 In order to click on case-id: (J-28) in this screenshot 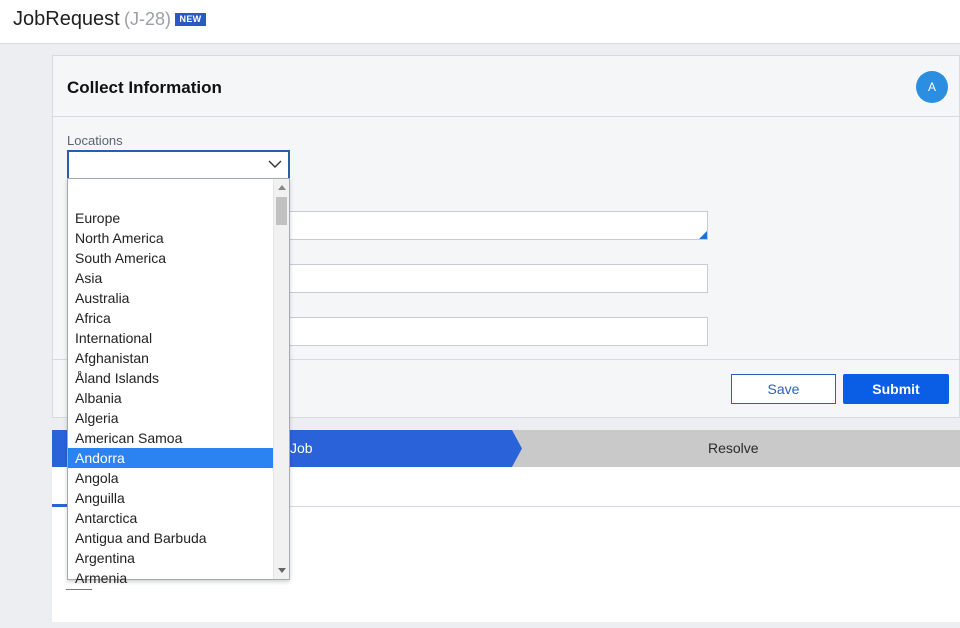, I will do `click(148, 19)`.